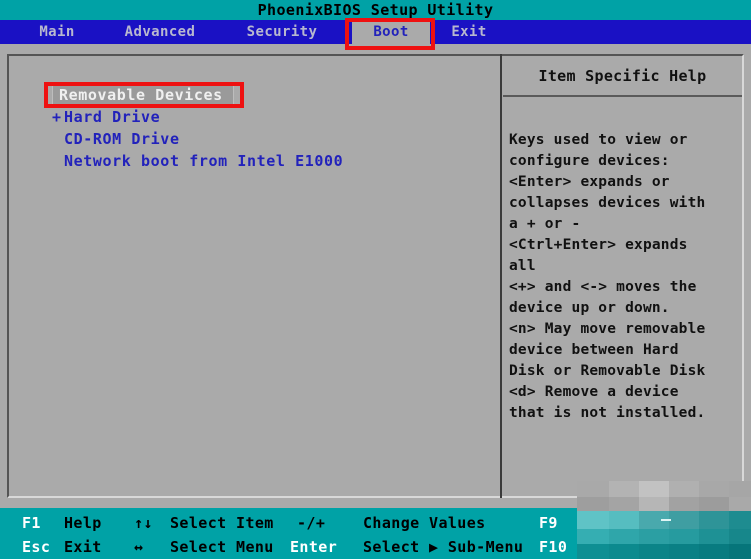  What do you see at coordinates (594, 392) in the screenshot?
I see `help-line: <d> Remove a device` at bounding box center [594, 392].